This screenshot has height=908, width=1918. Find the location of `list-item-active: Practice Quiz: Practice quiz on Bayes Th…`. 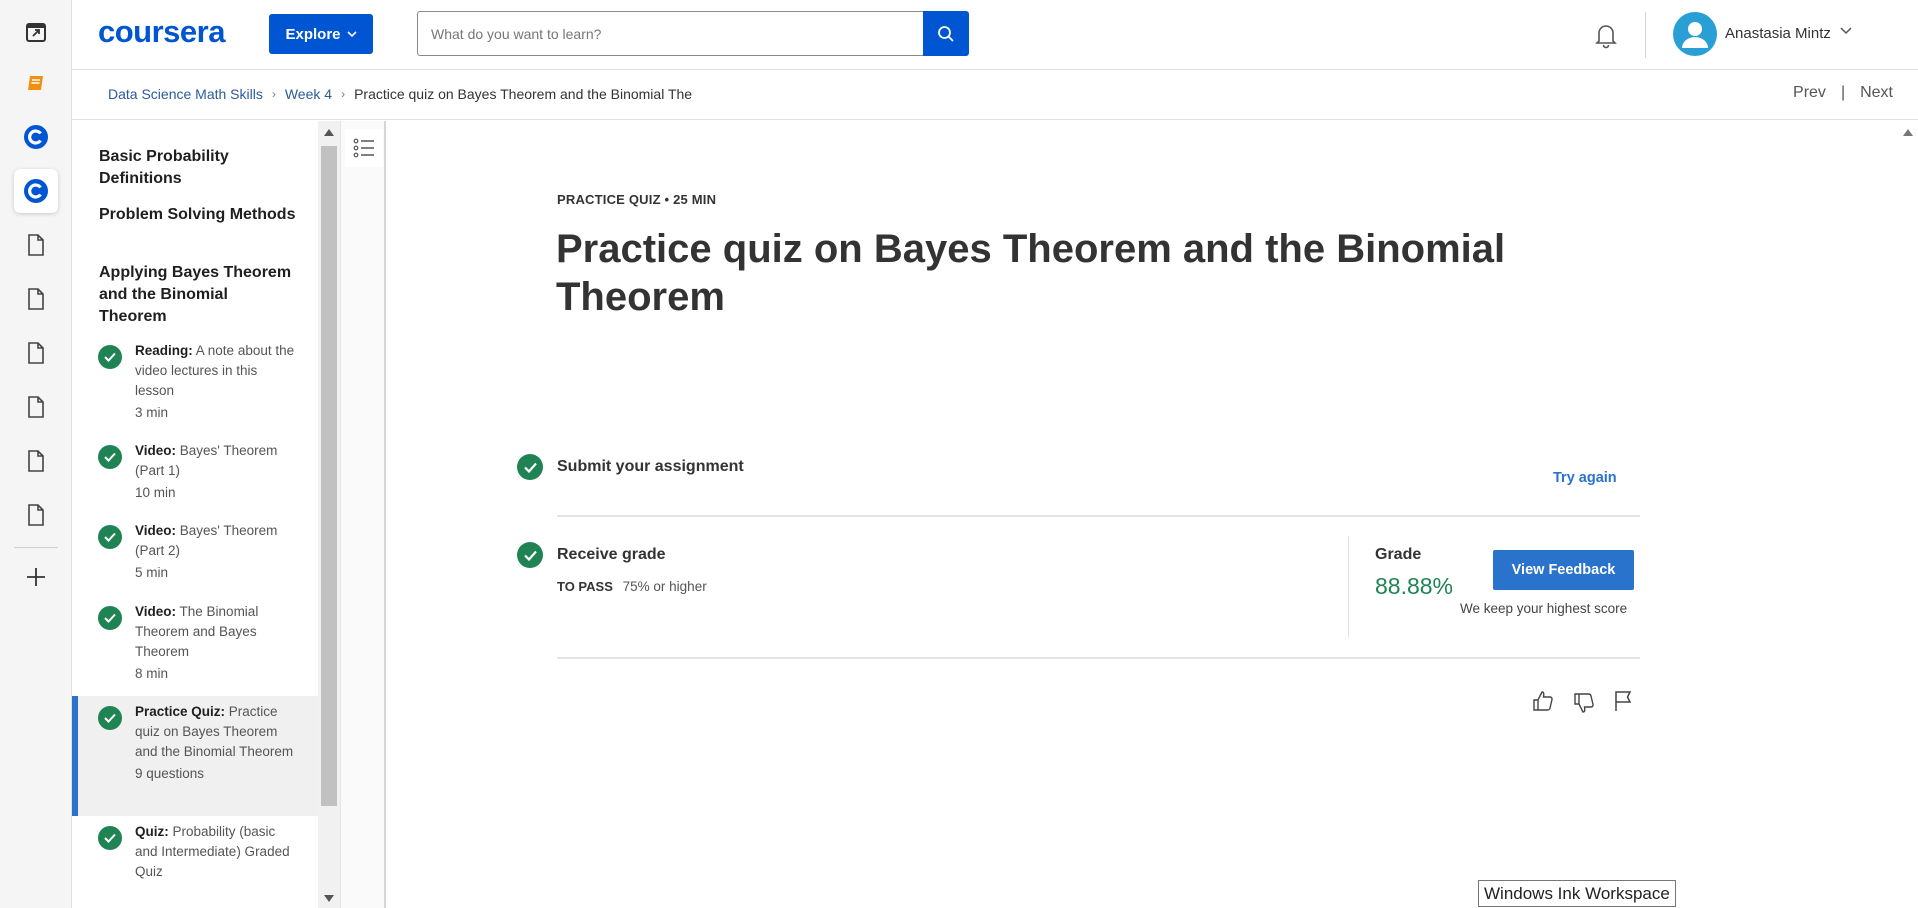

list-item-active: Practice Quiz: Practice quiz on Bayes Th… is located at coordinates (195, 756).